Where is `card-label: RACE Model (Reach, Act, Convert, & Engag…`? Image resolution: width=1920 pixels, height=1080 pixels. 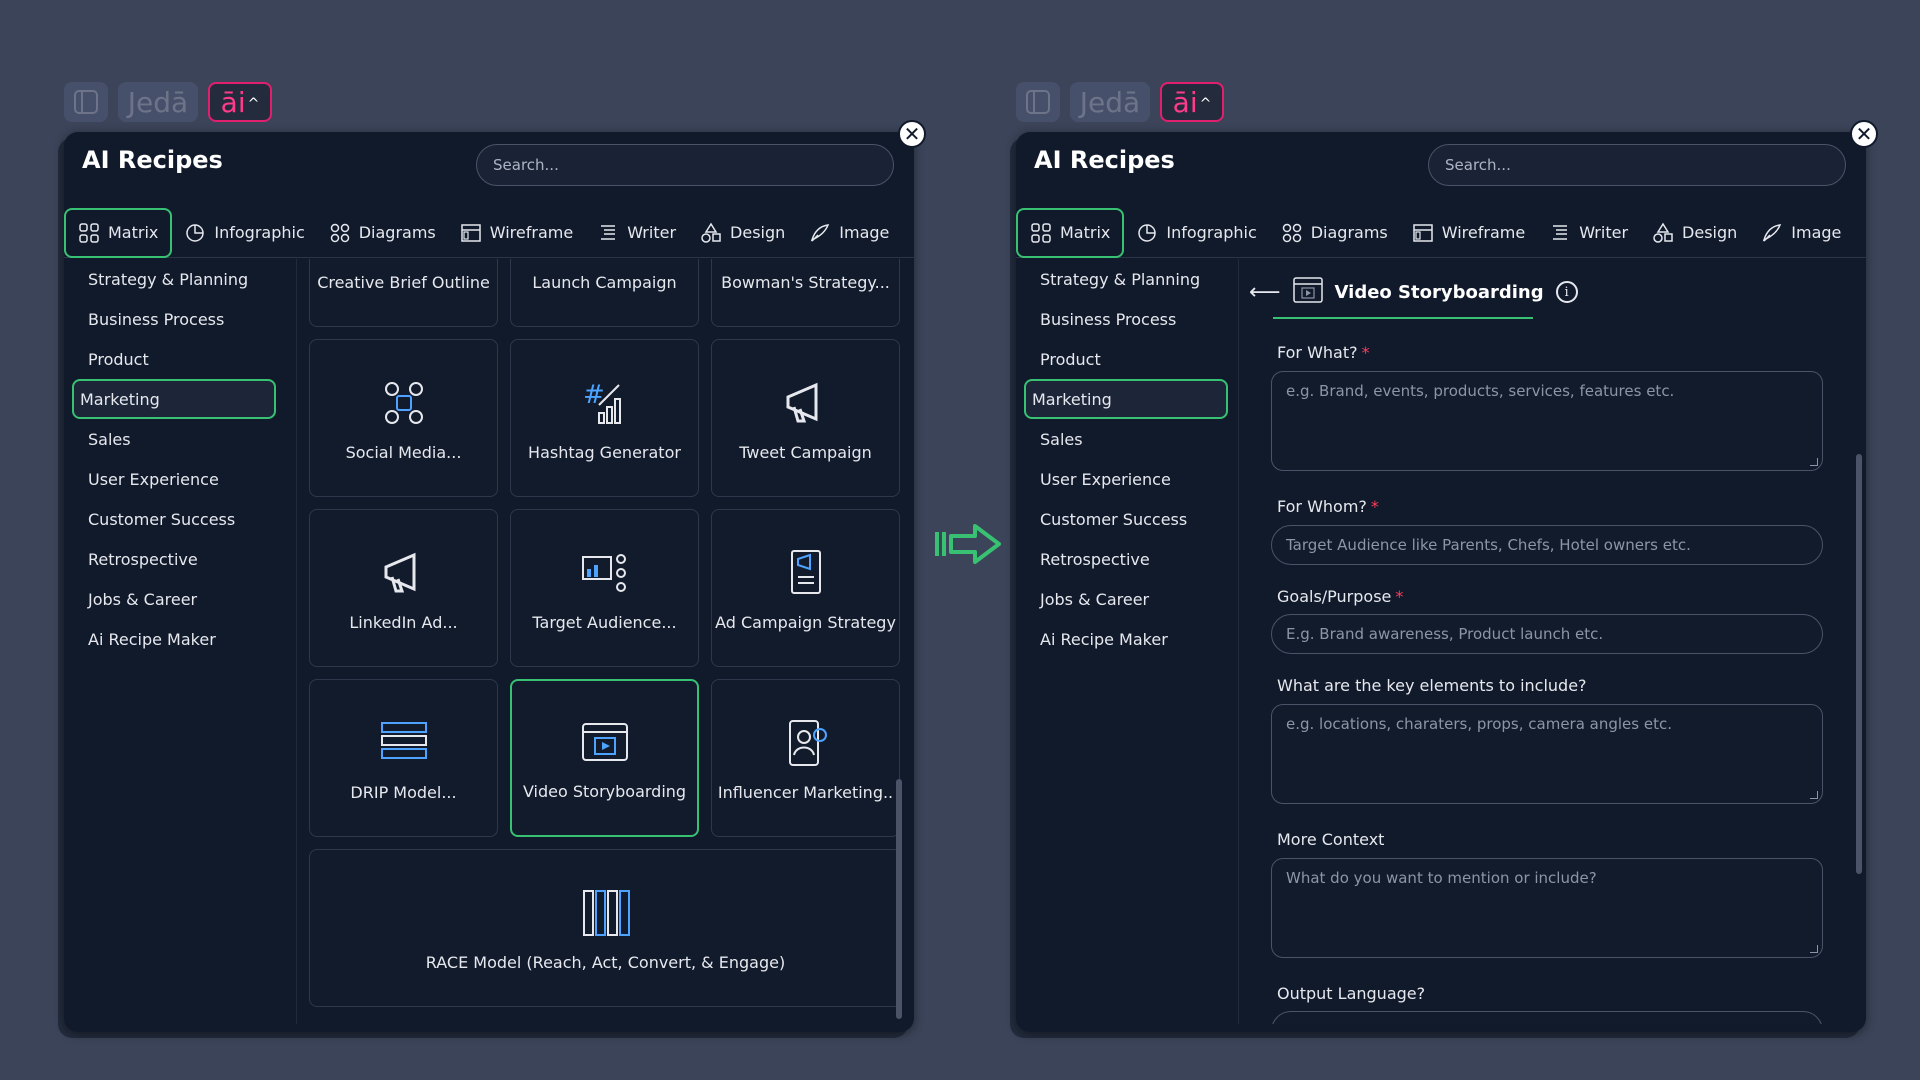
card-label: RACE Model (Reach, Act, Convert, & Engag… is located at coordinates (605, 962).